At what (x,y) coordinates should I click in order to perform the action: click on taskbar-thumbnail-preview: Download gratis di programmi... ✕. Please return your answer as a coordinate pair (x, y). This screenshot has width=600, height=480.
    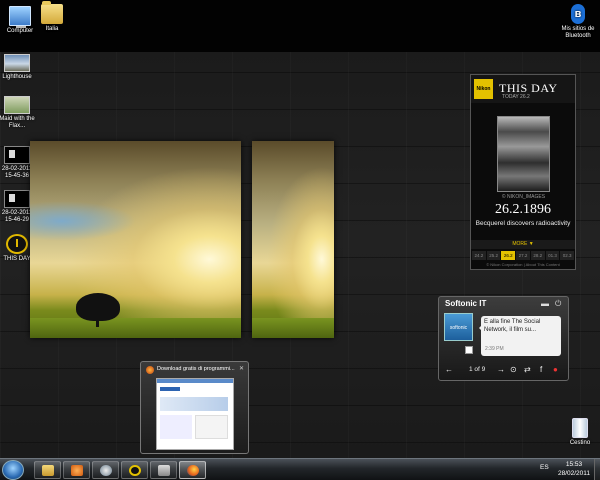
    Looking at the image, I should click on (194, 407).